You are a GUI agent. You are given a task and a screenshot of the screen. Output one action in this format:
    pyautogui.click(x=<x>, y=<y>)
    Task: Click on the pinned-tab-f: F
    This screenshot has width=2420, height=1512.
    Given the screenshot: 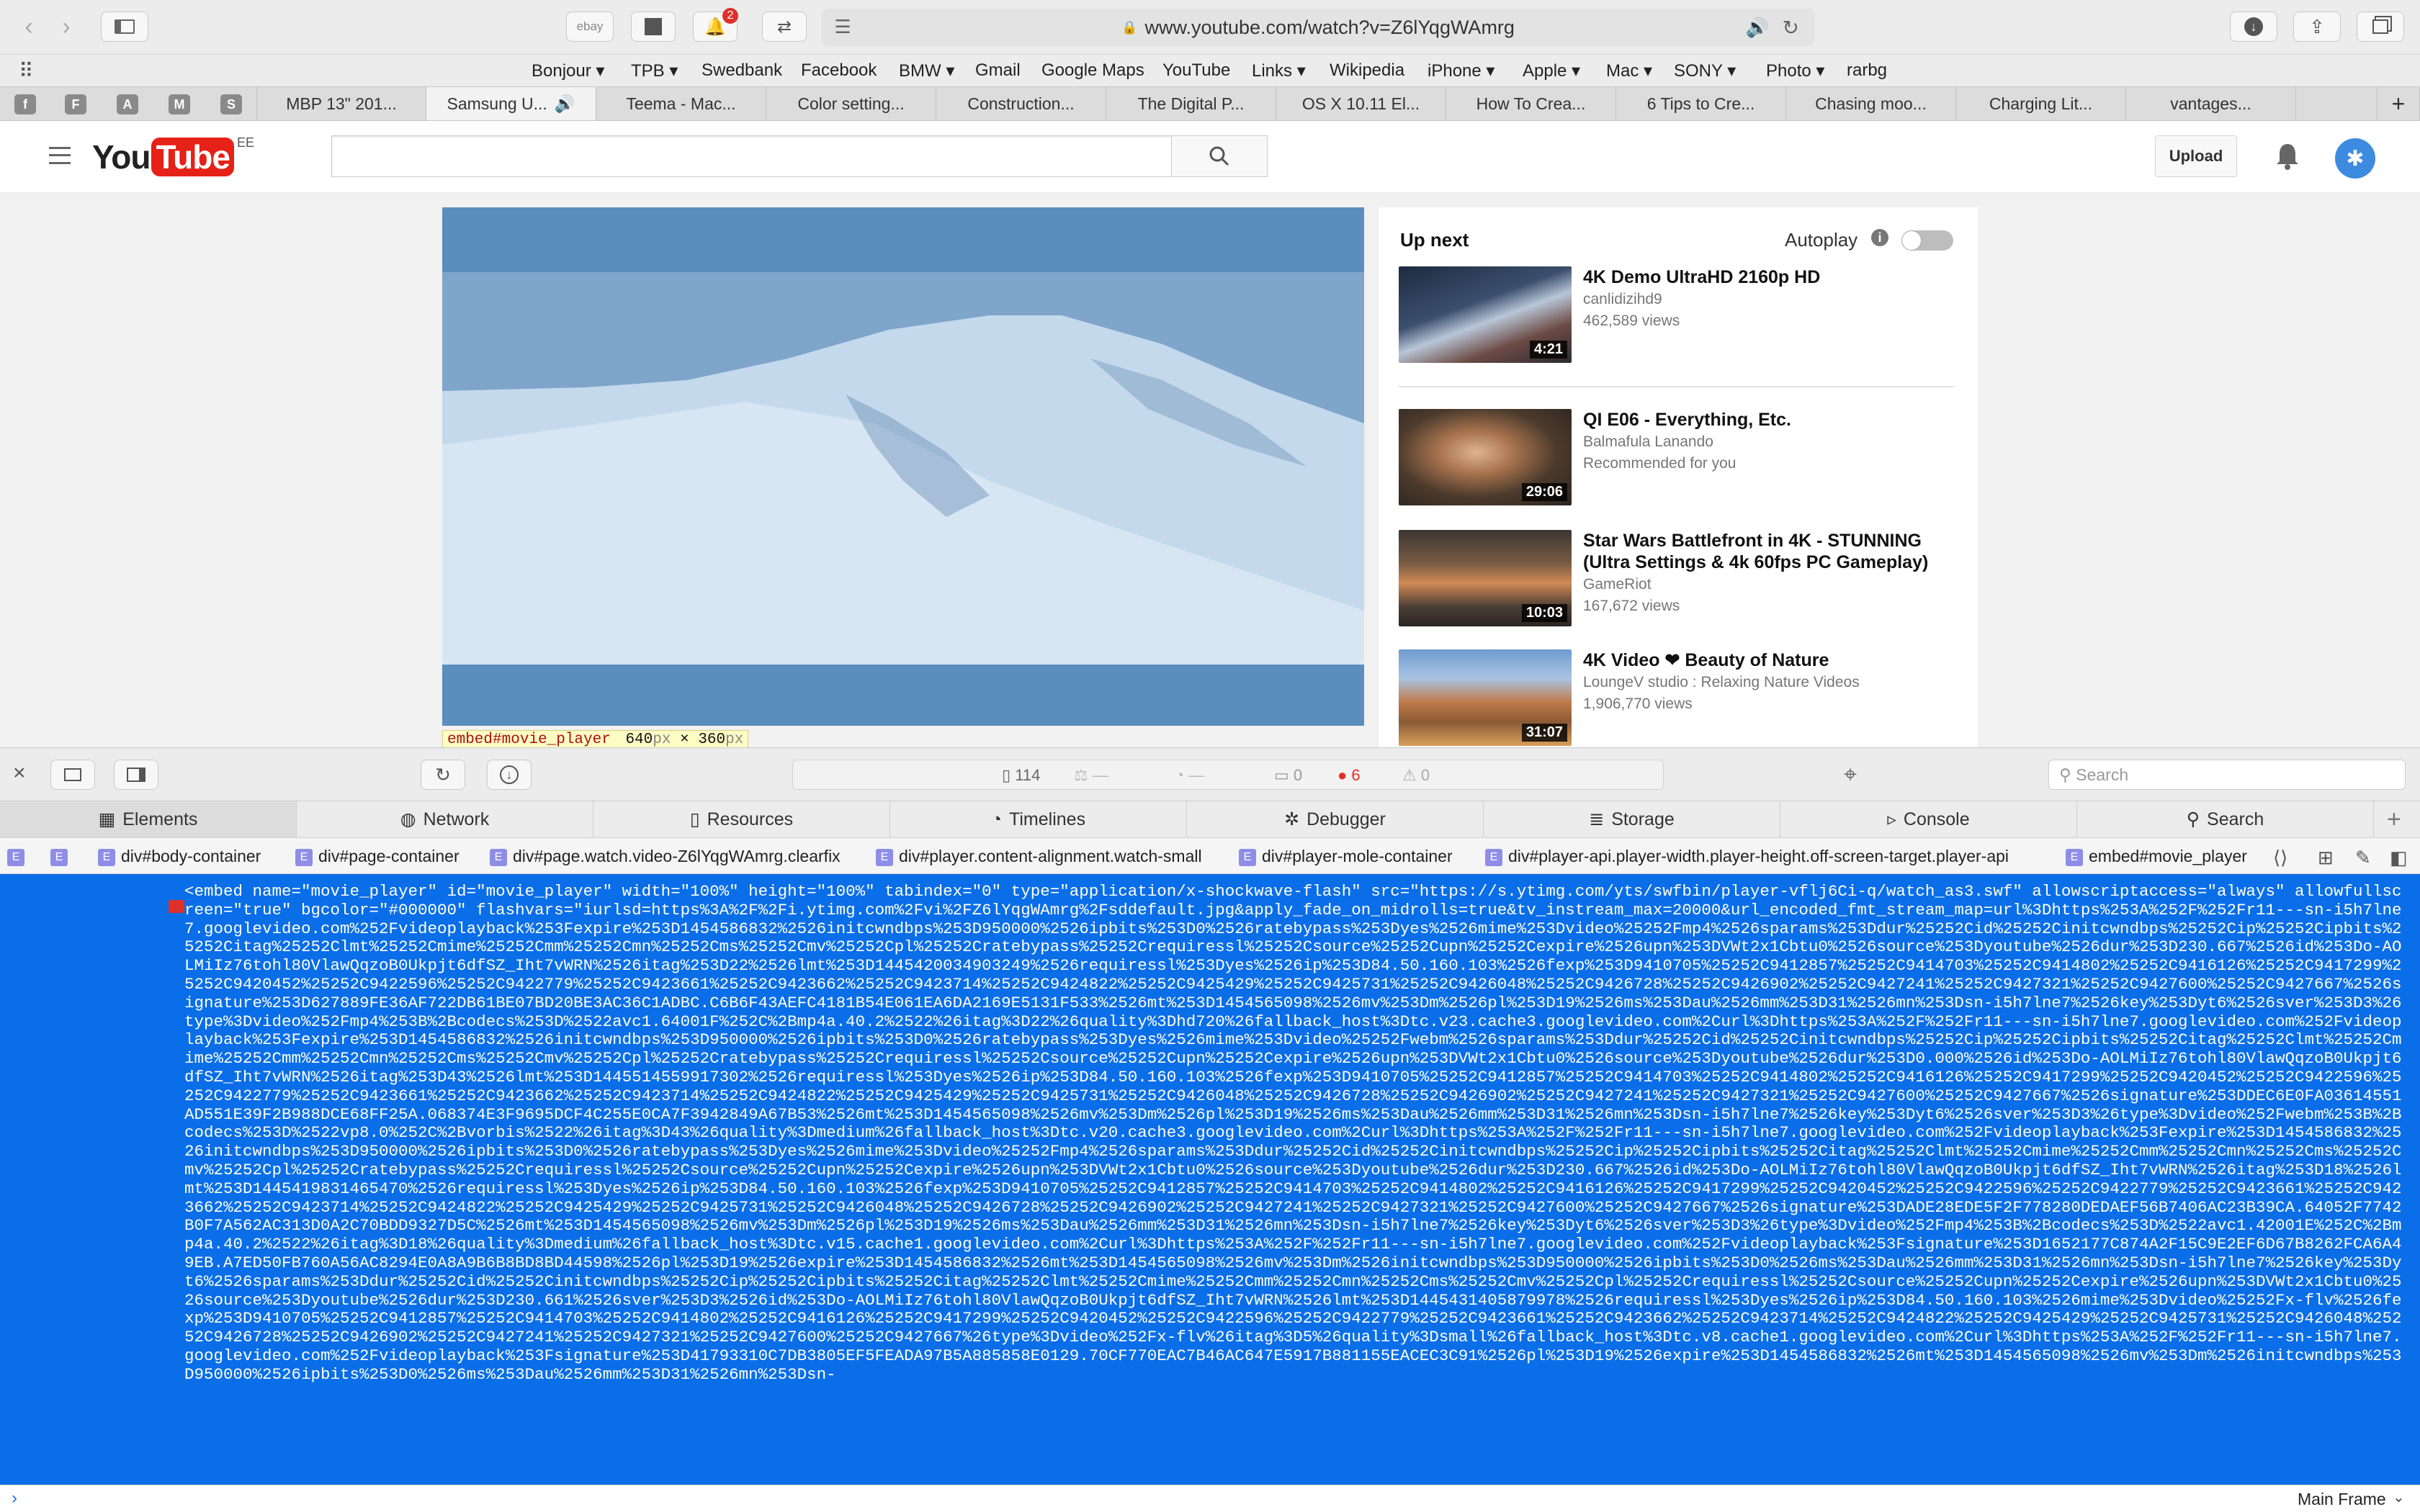 What is the action you would take?
    pyautogui.click(x=75, y=104)
    